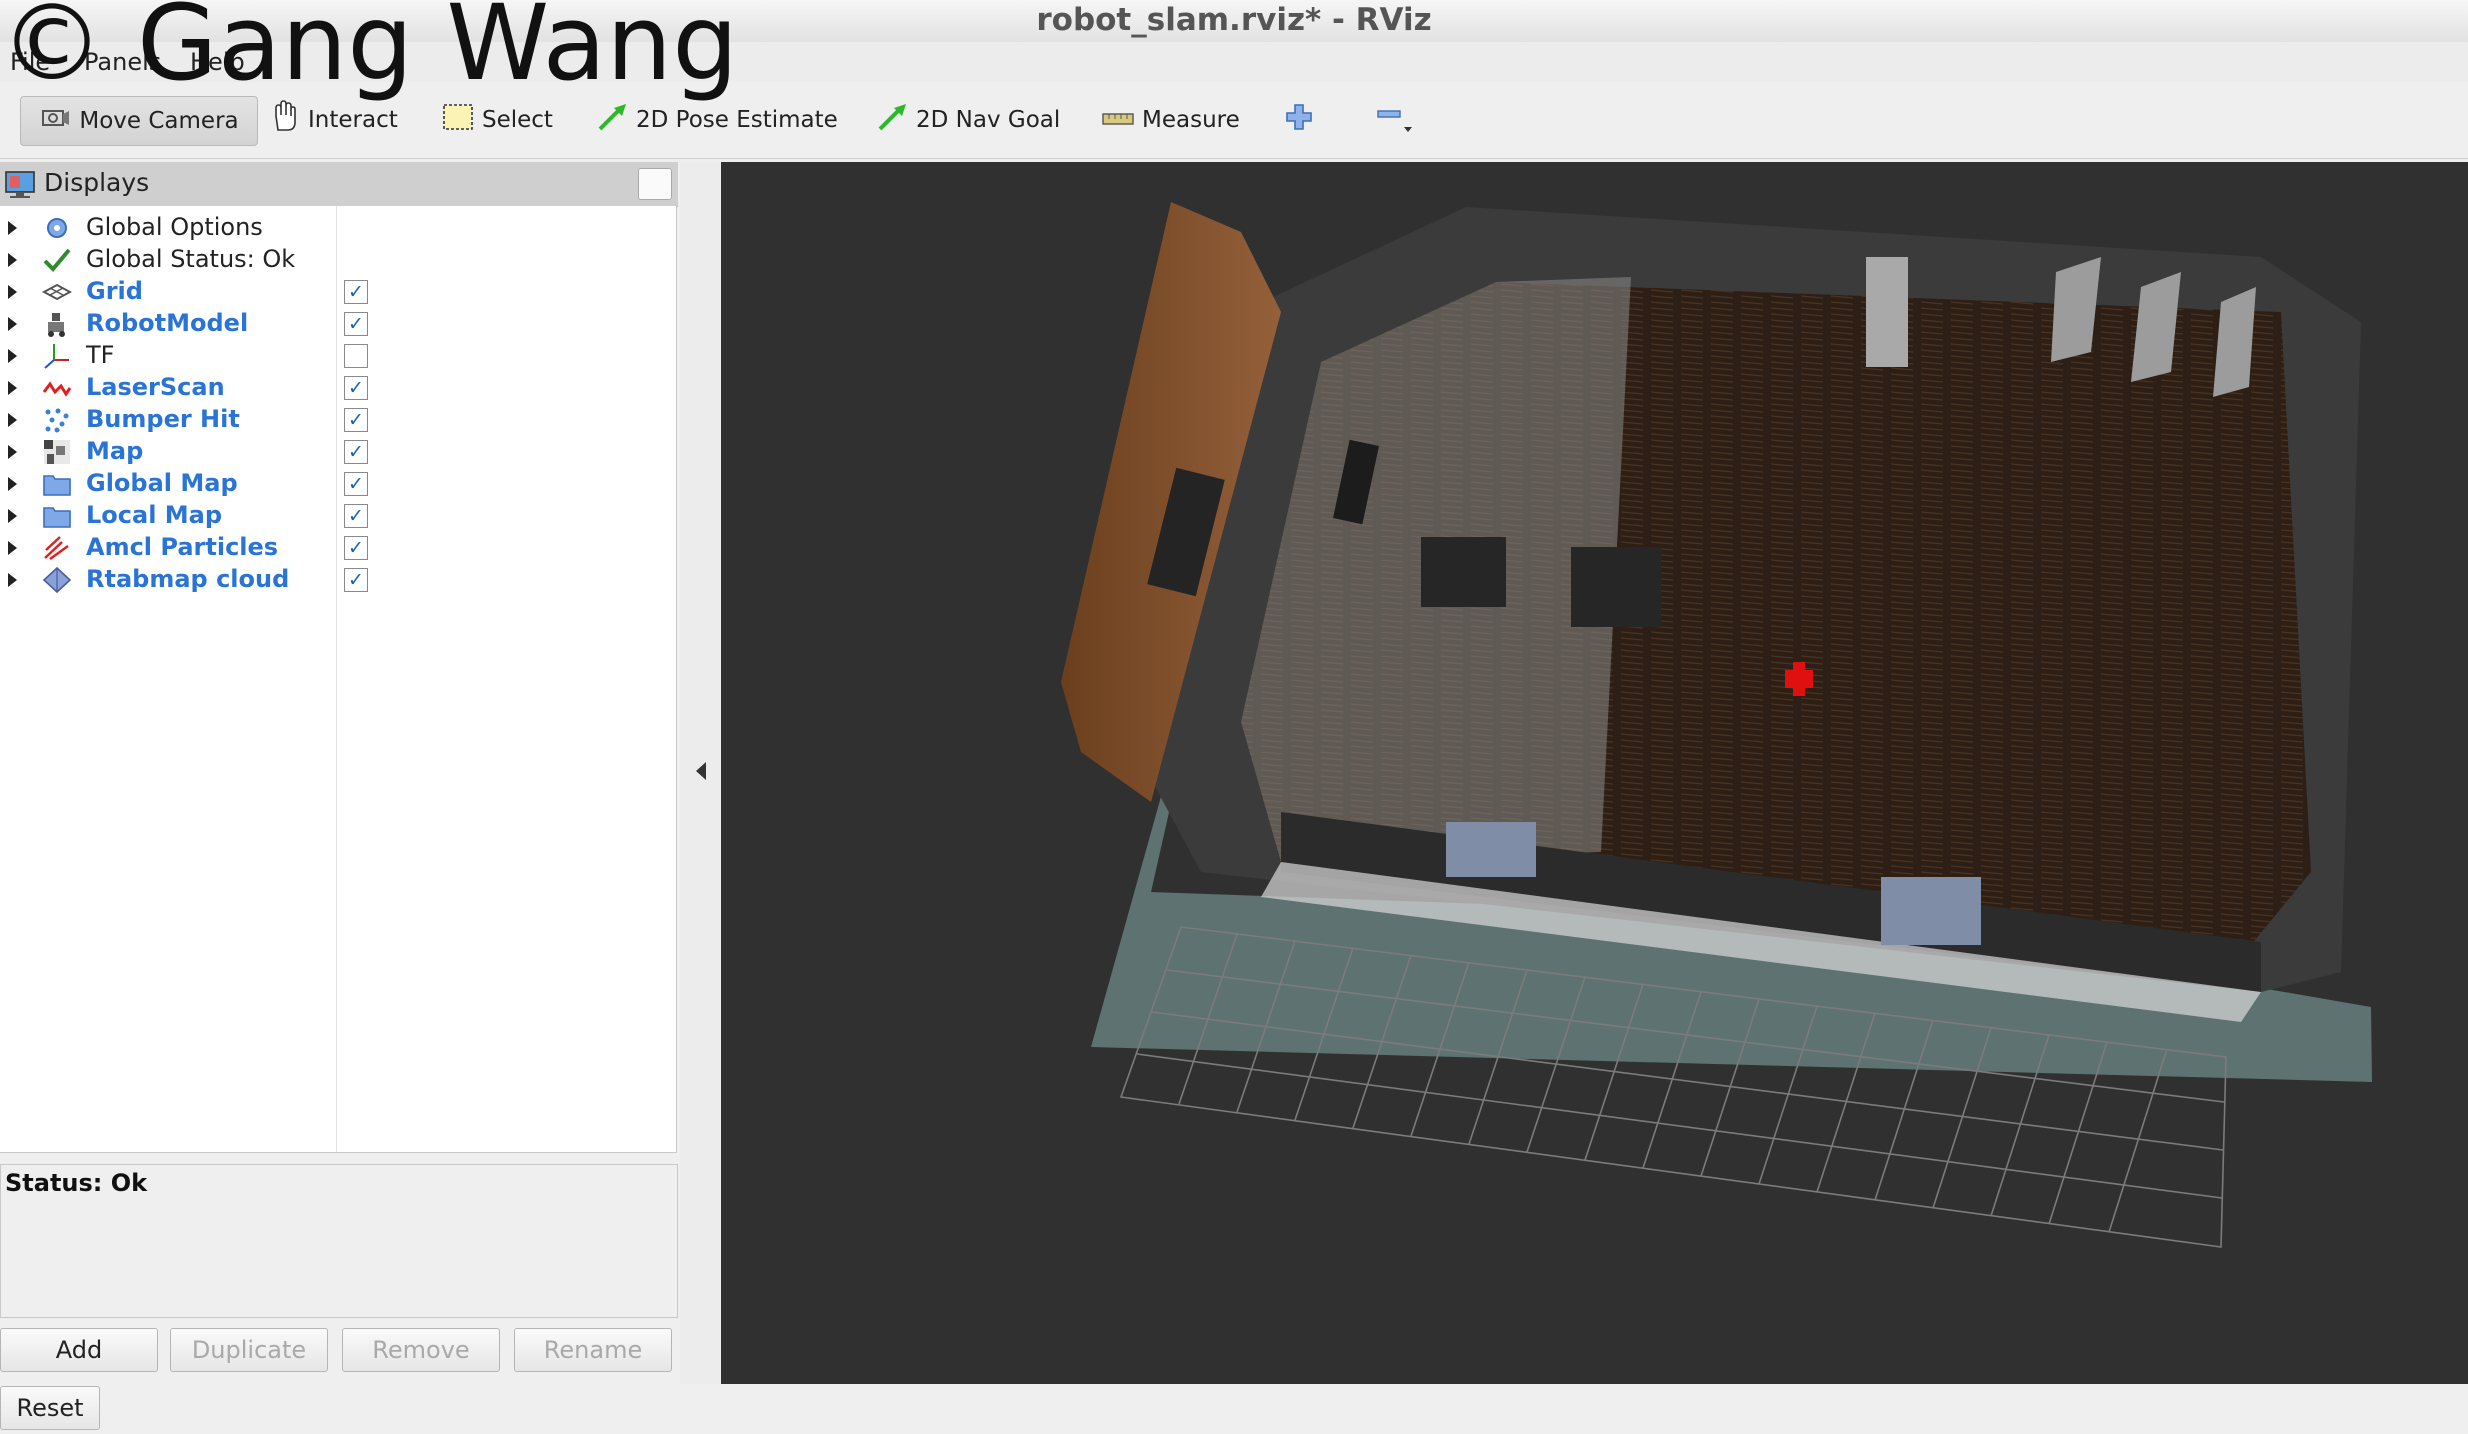 The height and width of the screenshot is (1434, 2468). What do you see at coordinates (57, 228) in the screenshot?
I see `gear-icon` at bounding box center [57, 228].